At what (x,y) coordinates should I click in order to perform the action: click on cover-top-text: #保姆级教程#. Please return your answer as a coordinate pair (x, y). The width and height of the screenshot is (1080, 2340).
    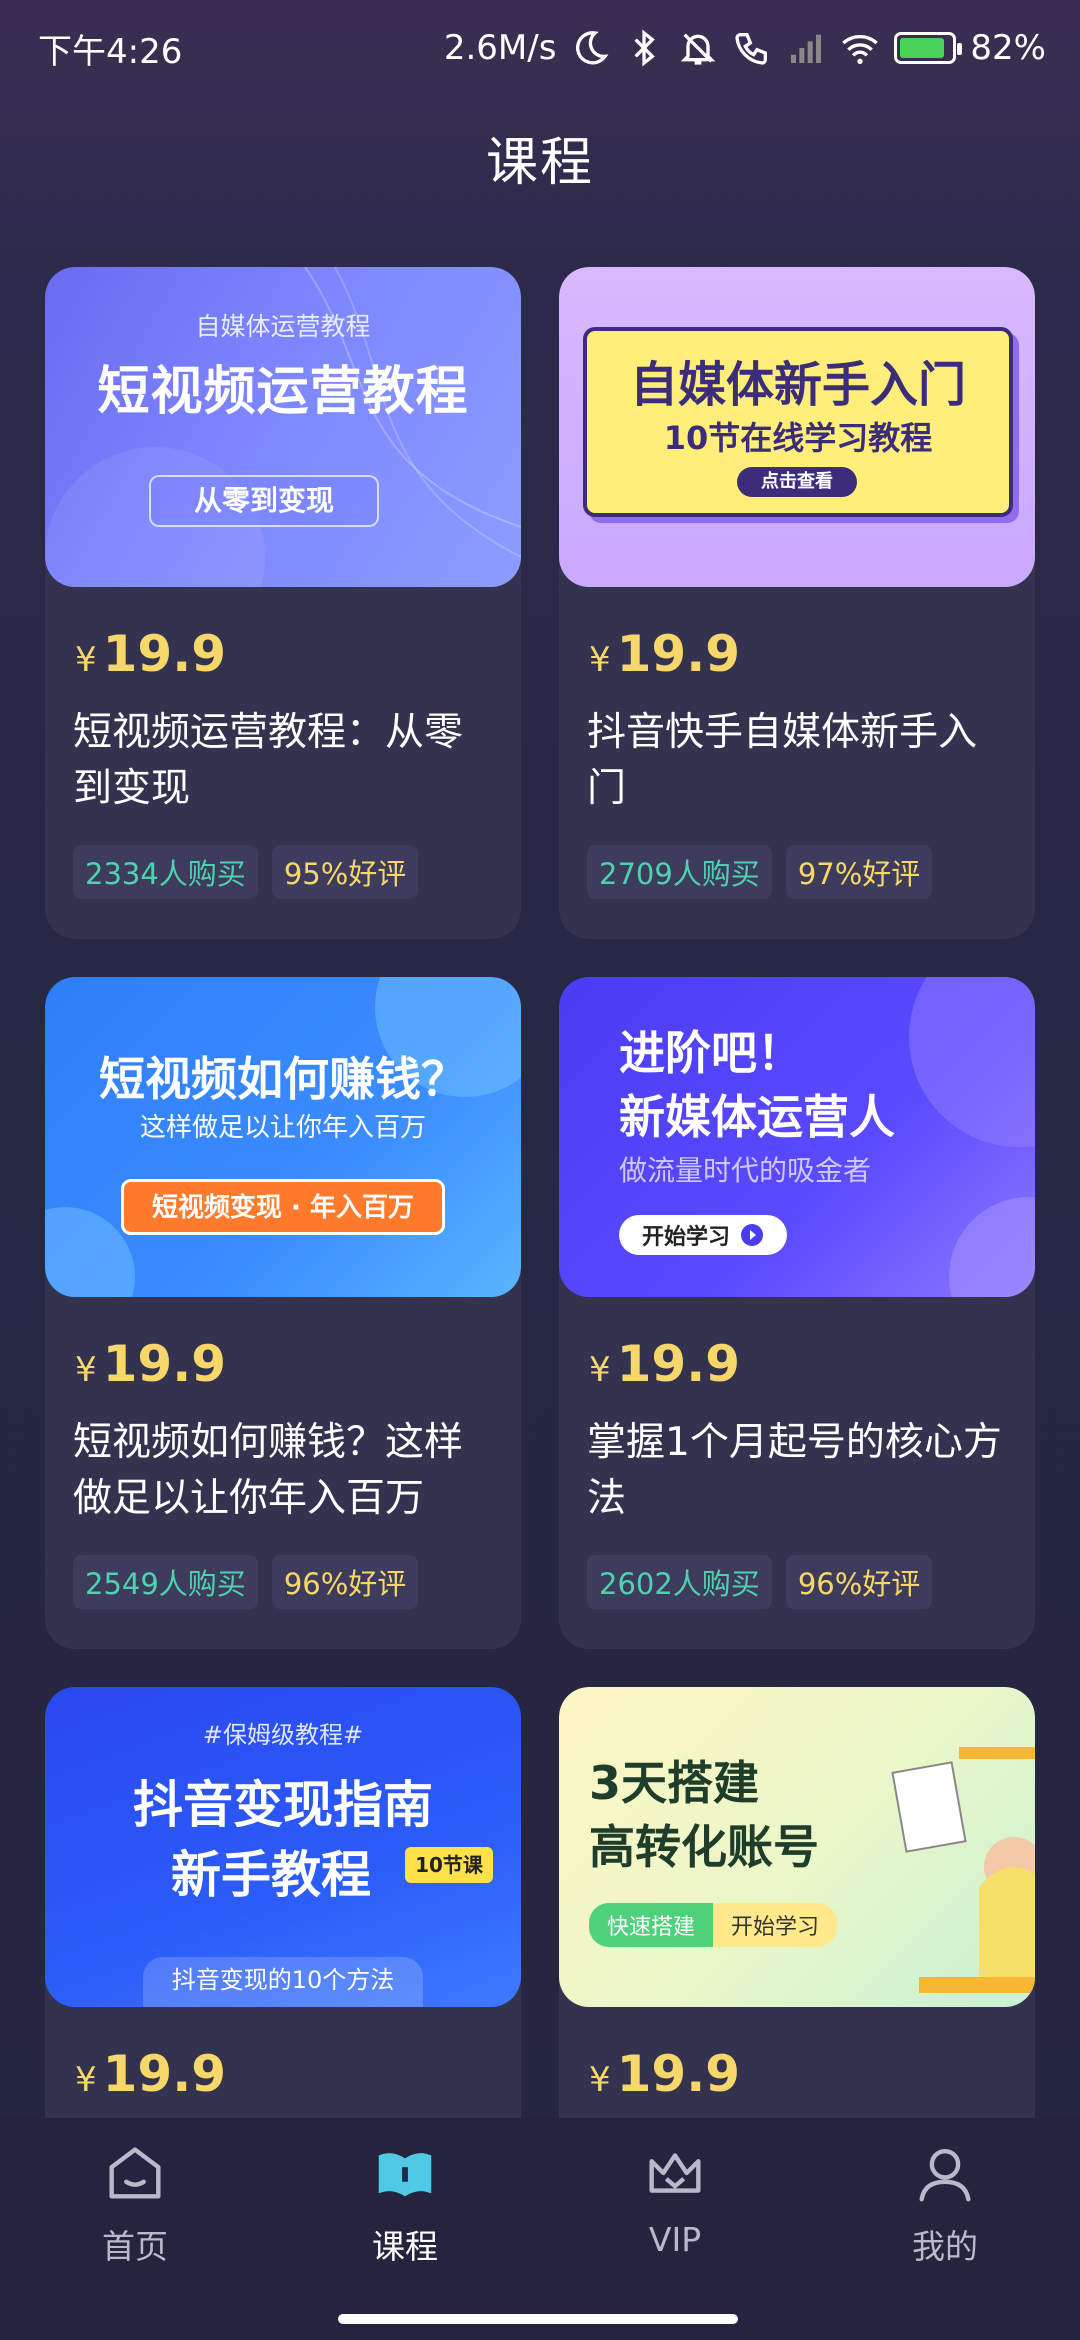
    Looking at the image, I should click on (283, 1735).